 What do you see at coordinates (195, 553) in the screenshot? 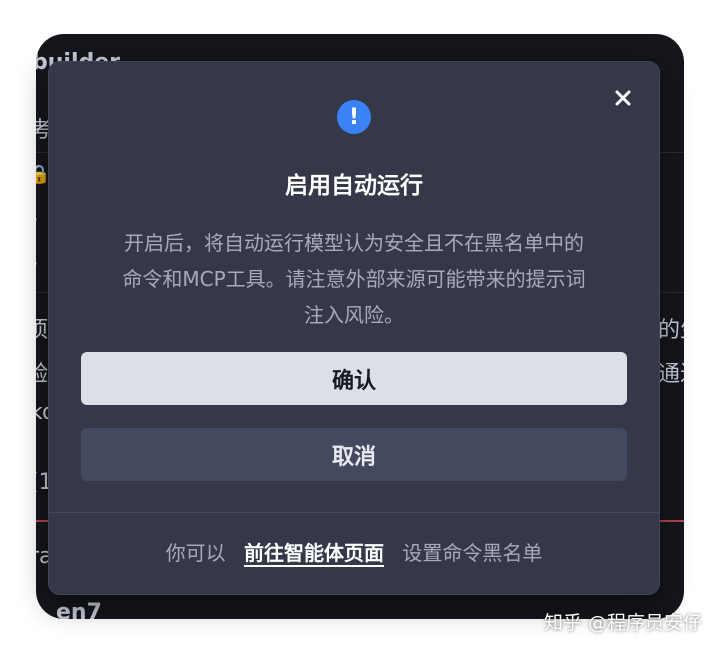
I see `footer-prefix: 你可以` at bounding box center [195, 553].